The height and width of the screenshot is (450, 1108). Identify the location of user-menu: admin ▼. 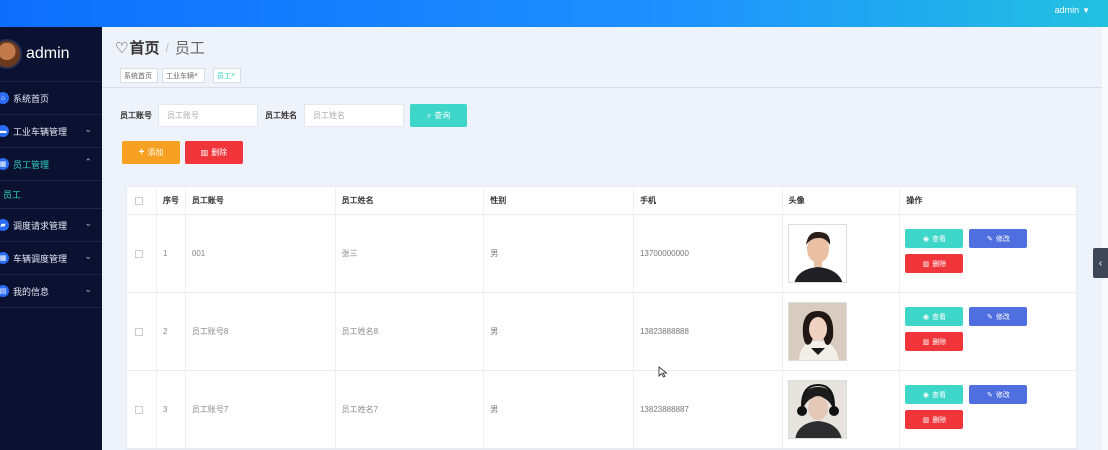
(1072, 10).